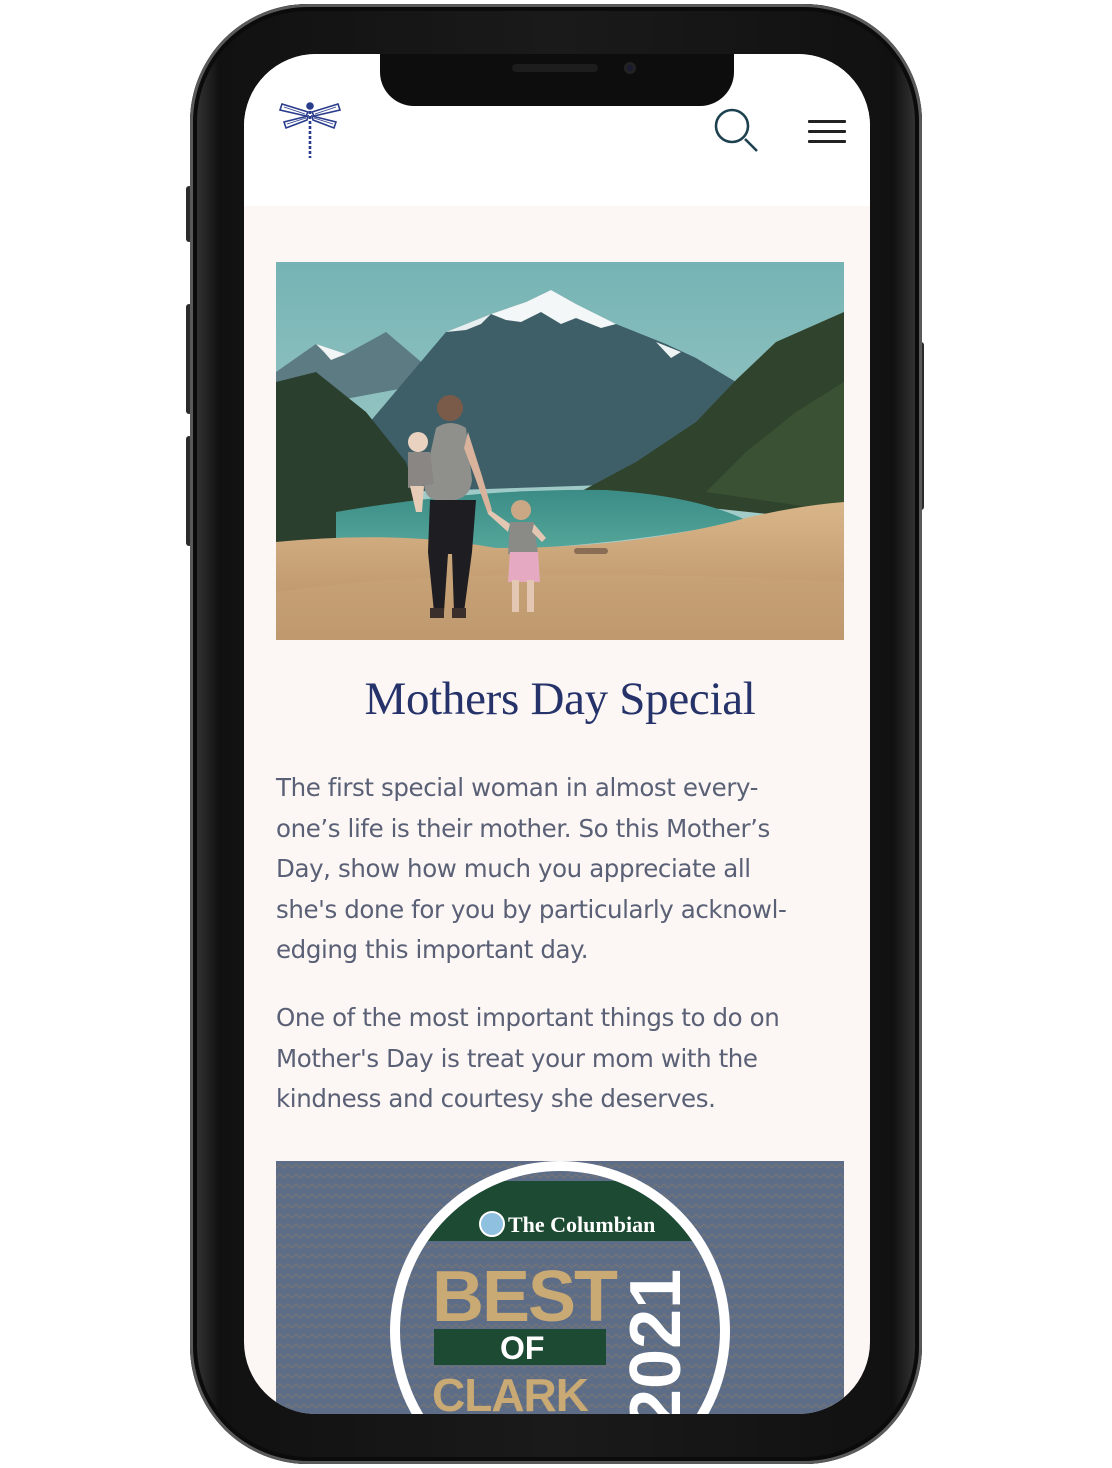  What do you see at coordinates (496, 1098) in the screenshot?
I see `paragraph-line: kindness and courtesy she deserves.` at bounding box center [496, 1098].